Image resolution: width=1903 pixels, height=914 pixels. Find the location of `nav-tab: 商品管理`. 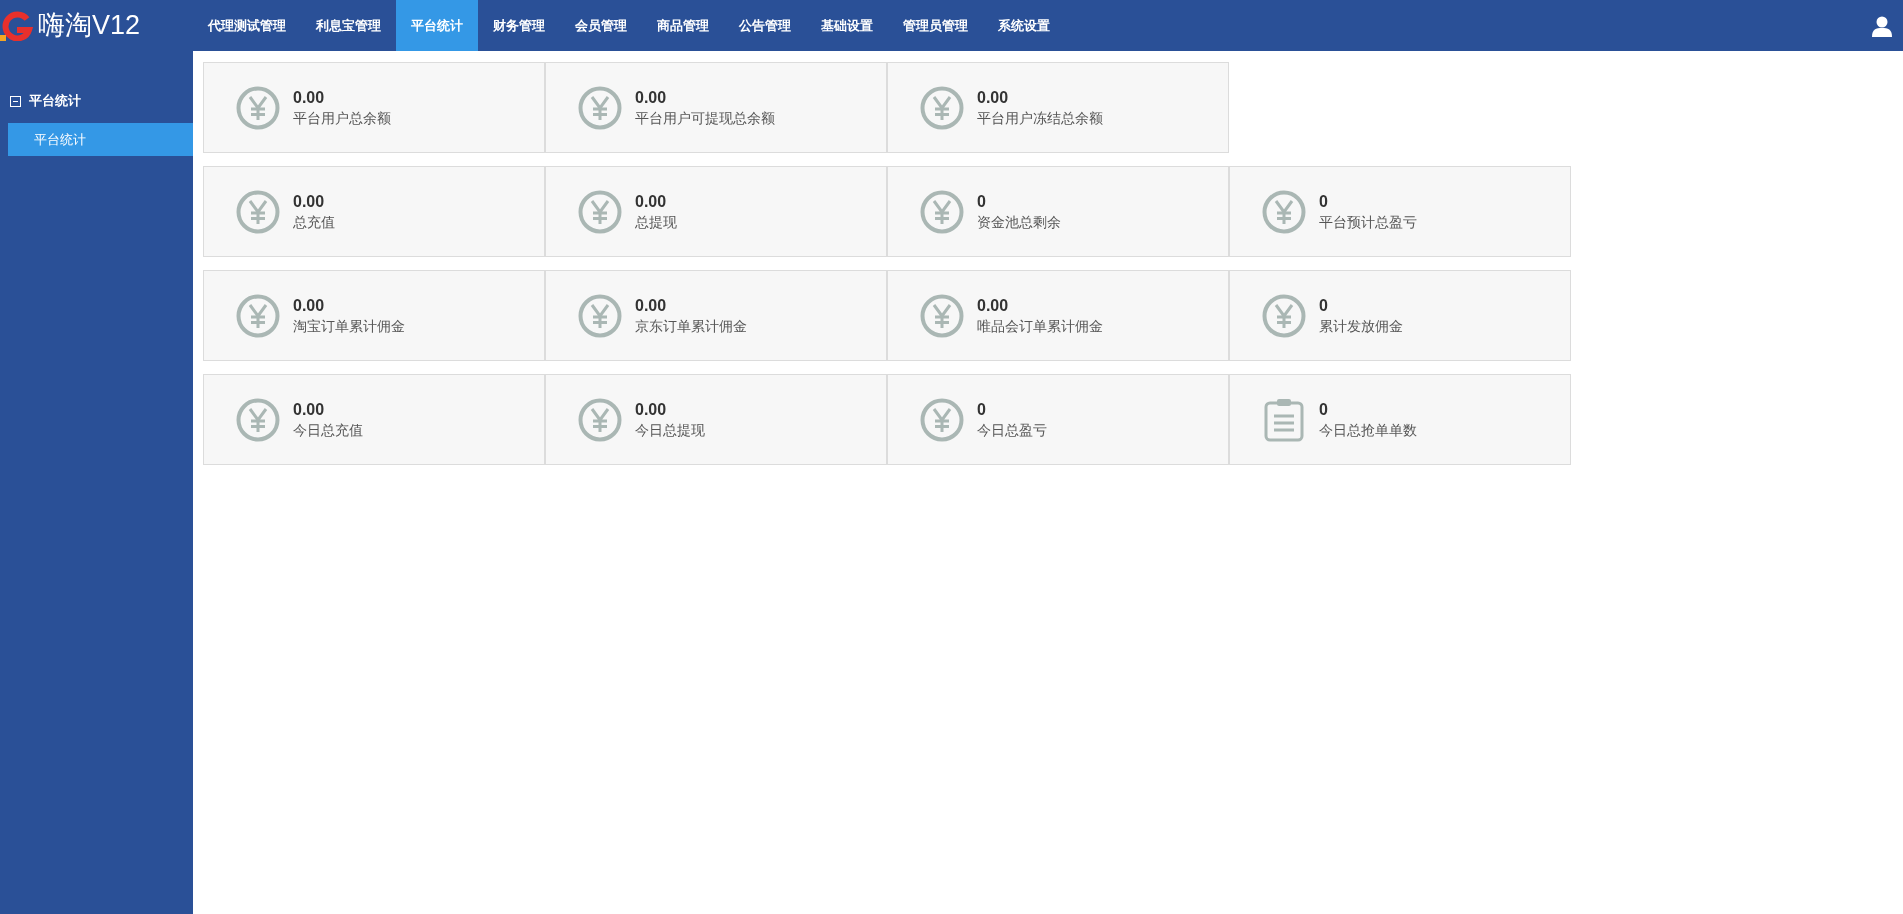

nav-tab: 商品管理 is located at coordinates (683, 25).